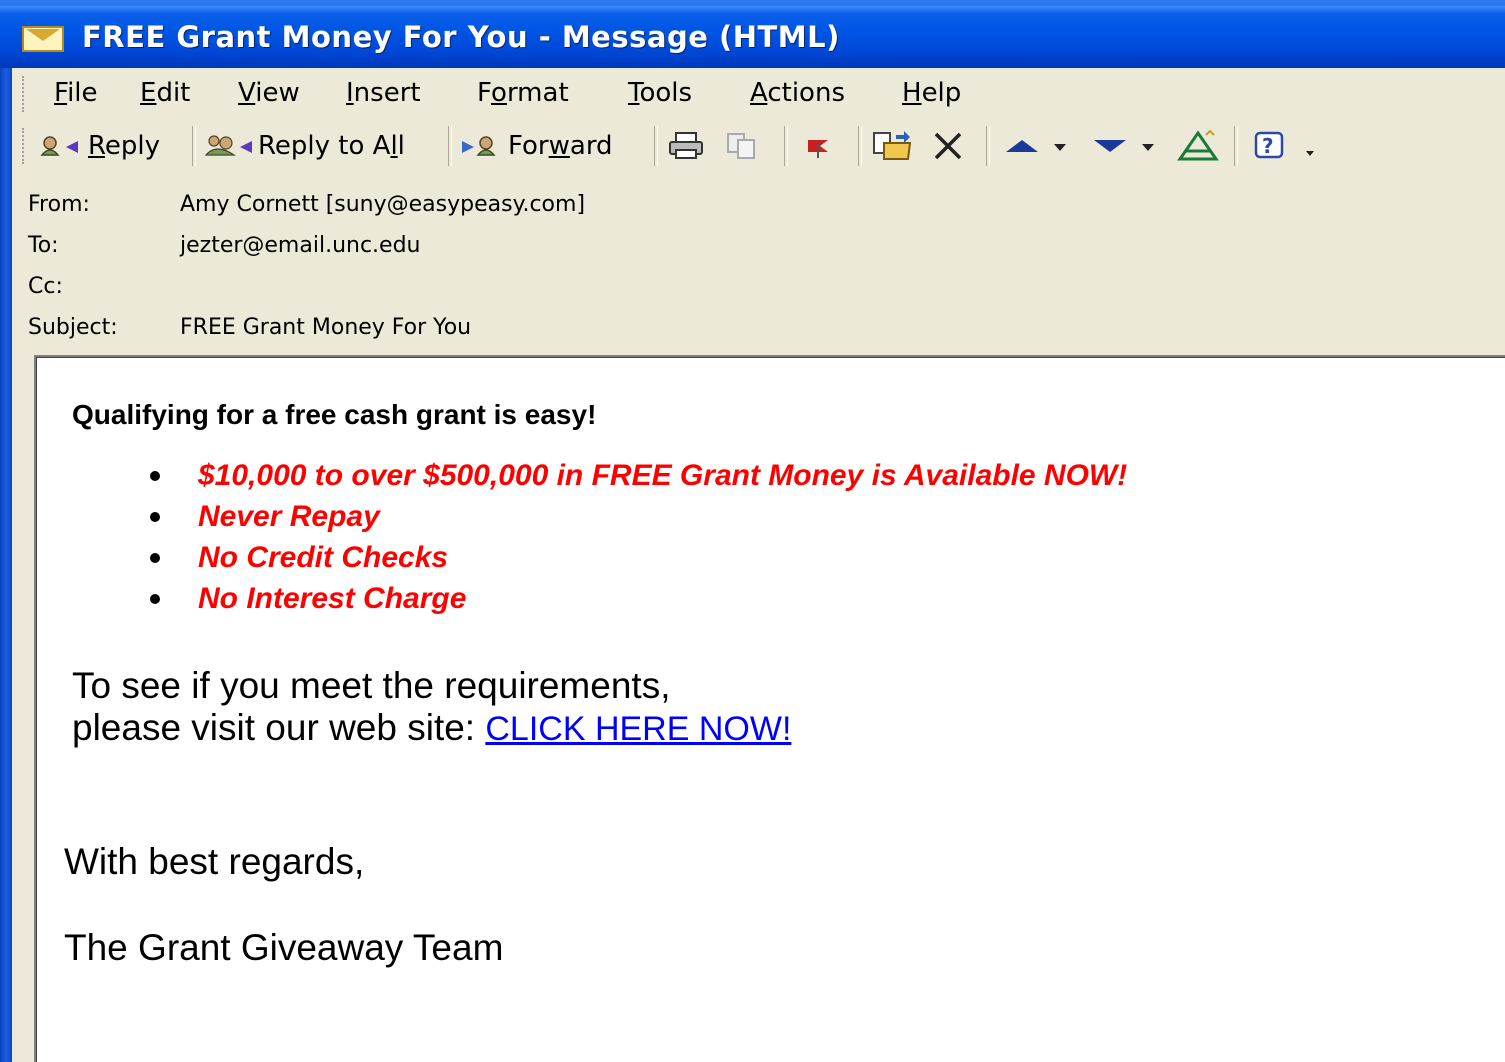  I want to click on reply-all-icon, so click(228, 145).